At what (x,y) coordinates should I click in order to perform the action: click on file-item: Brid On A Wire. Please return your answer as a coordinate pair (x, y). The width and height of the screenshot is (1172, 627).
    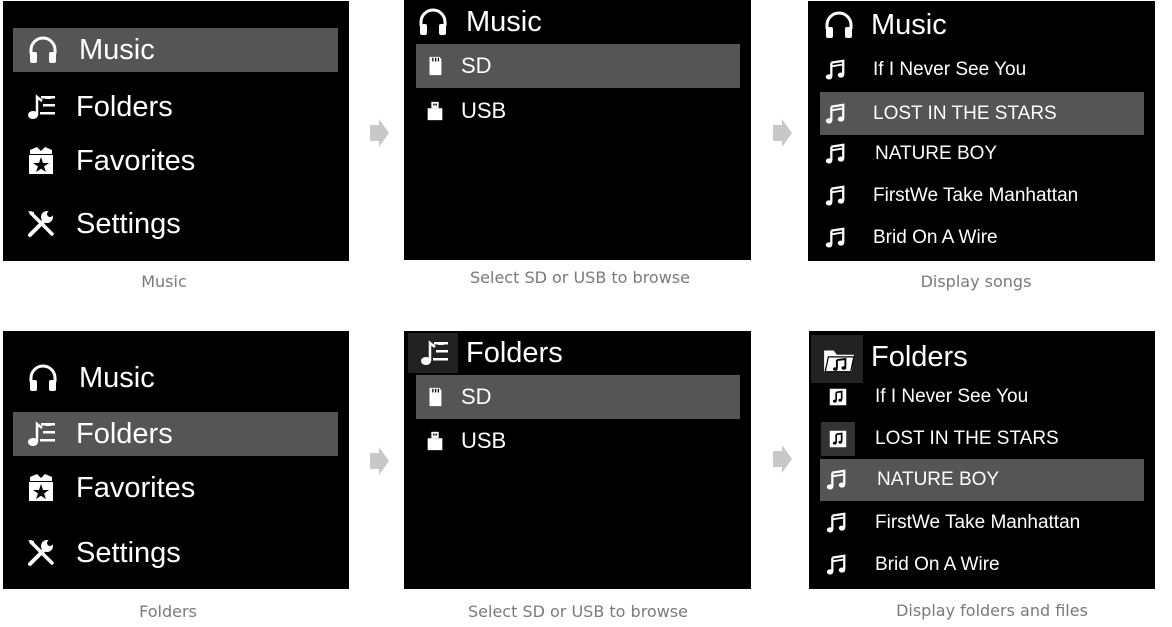
    Looking at the image, I should click on (982, 565).